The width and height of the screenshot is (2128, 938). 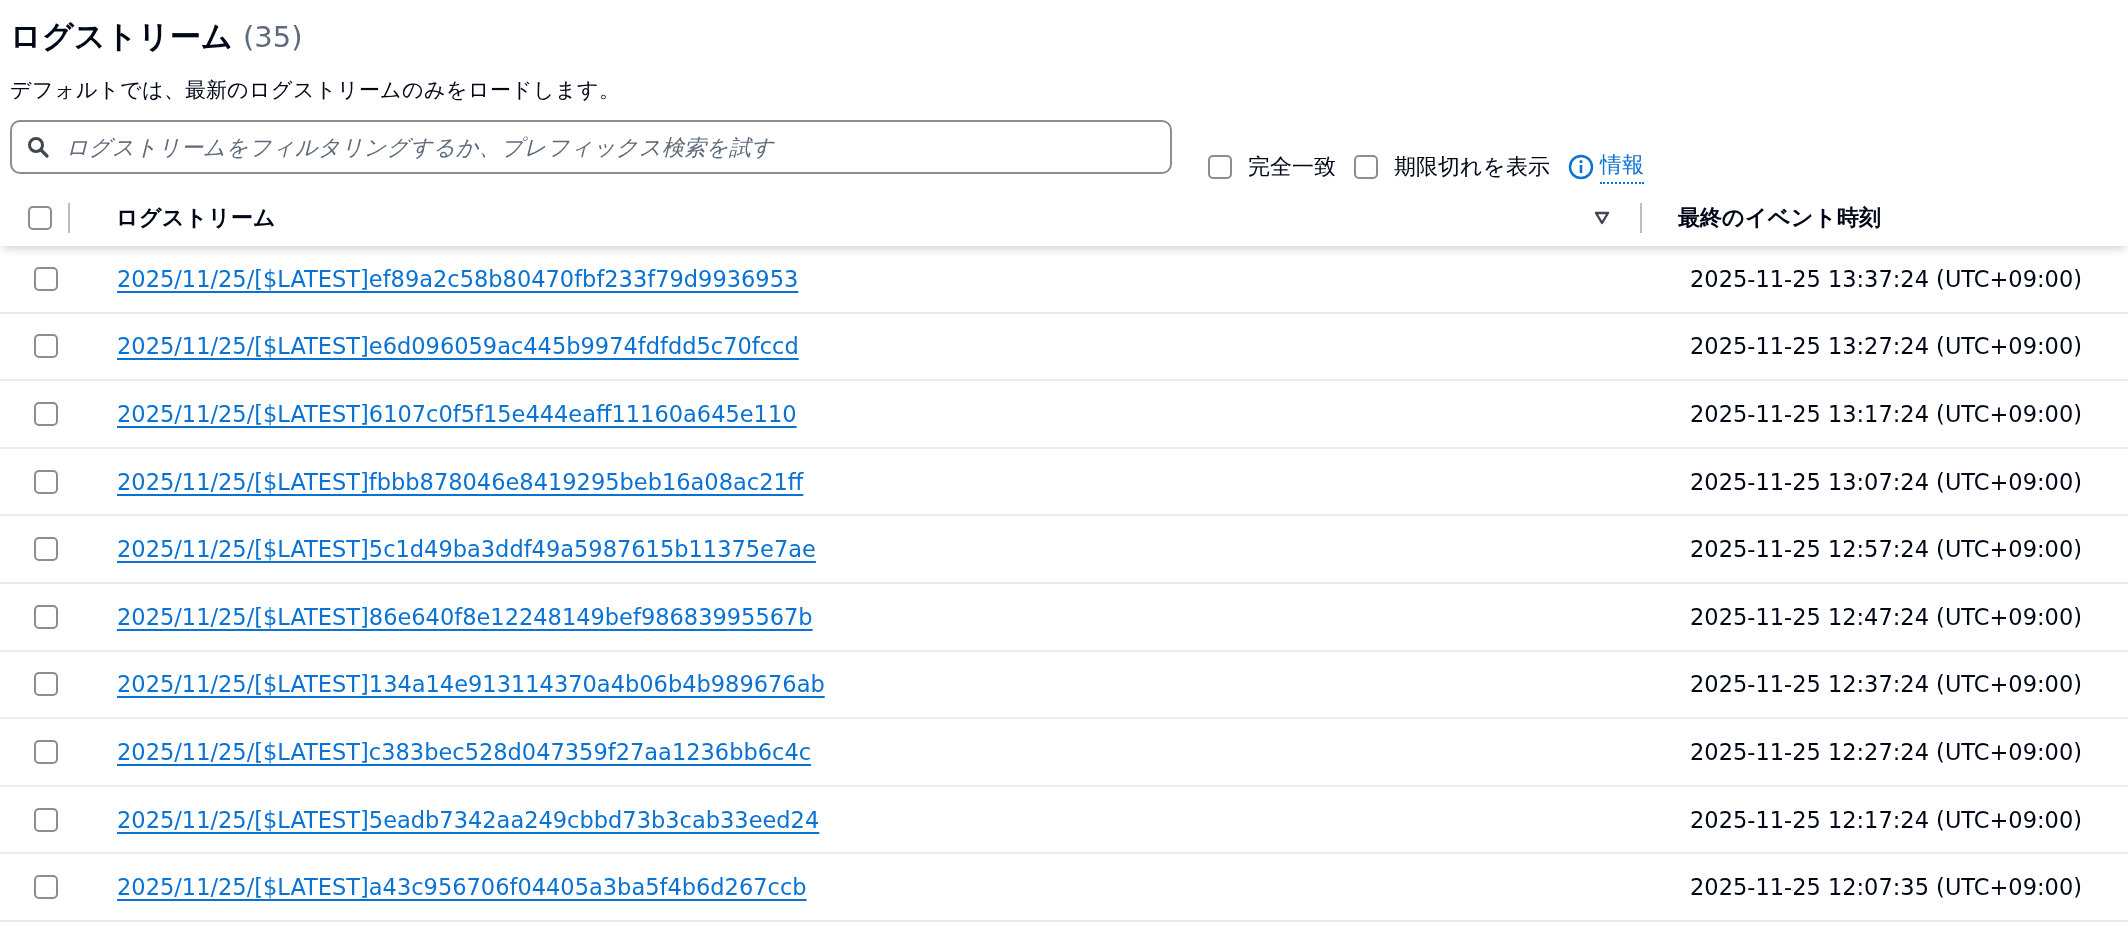 I want to click on event-time: 2025-11-25 12:07:35 (UTC+09:00), so click(x=1886, y=887).